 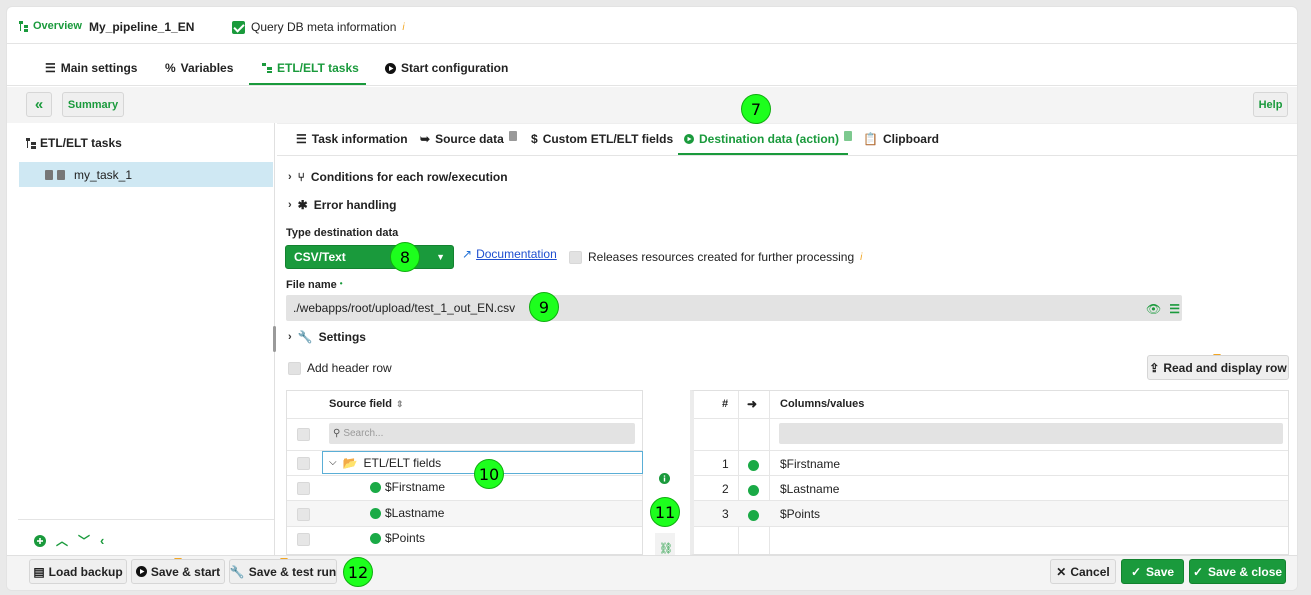 I want to click on chevron-down-icon: ▼, so click(x=440, y=257).